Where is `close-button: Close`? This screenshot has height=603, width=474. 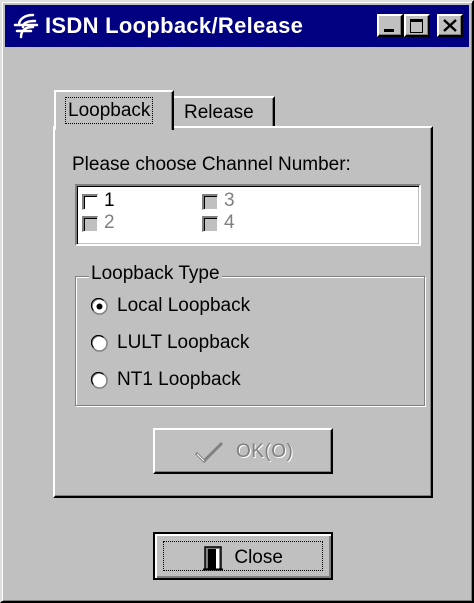
close-button: Close is located at coordinates (243, 556).